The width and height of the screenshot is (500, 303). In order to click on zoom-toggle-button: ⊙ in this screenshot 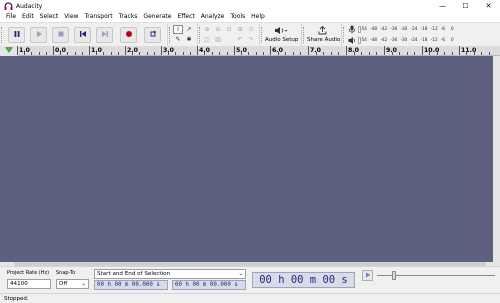, I will do `click(251, 29)`.